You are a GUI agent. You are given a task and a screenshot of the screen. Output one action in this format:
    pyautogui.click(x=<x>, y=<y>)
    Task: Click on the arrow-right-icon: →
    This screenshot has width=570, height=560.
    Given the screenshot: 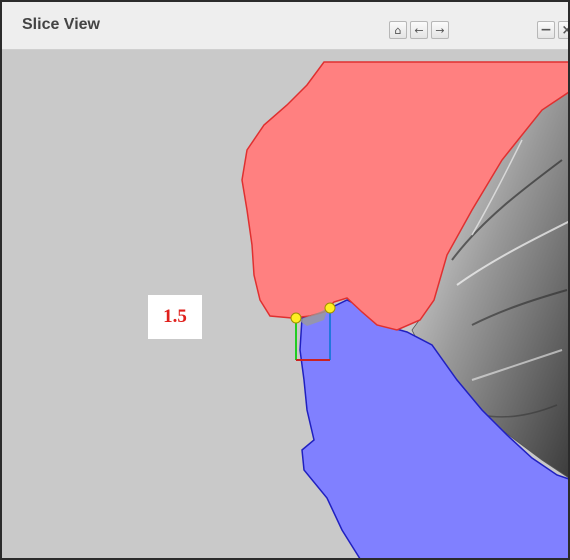 What is the action you would take?
    pyautogui.click(x=440, y=30)
    